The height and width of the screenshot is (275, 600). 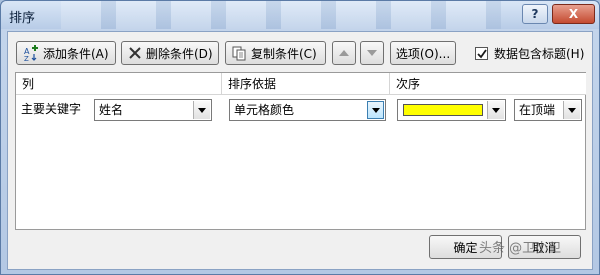 I want to click on add-level-icon: A Z, so click(x=31, y=53).